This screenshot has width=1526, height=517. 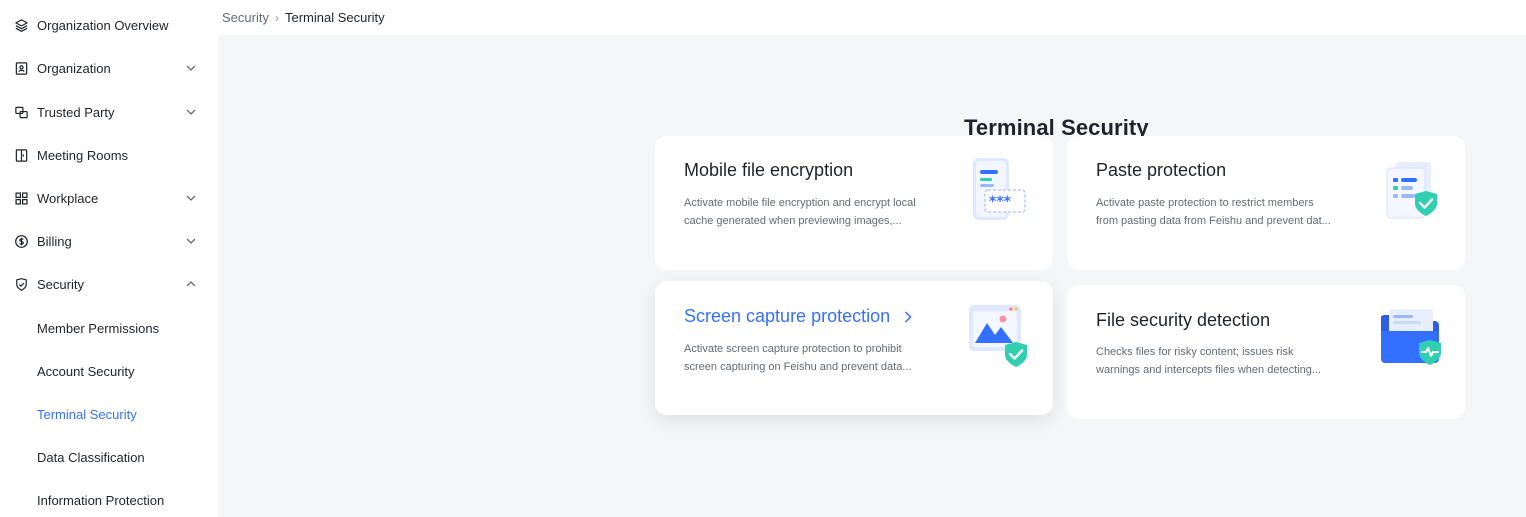 What do you see at coordinates (872, 17) in the screenshot?
I see `breadcrumb: Security › Terminal Security` at bounding box center [872, 17].